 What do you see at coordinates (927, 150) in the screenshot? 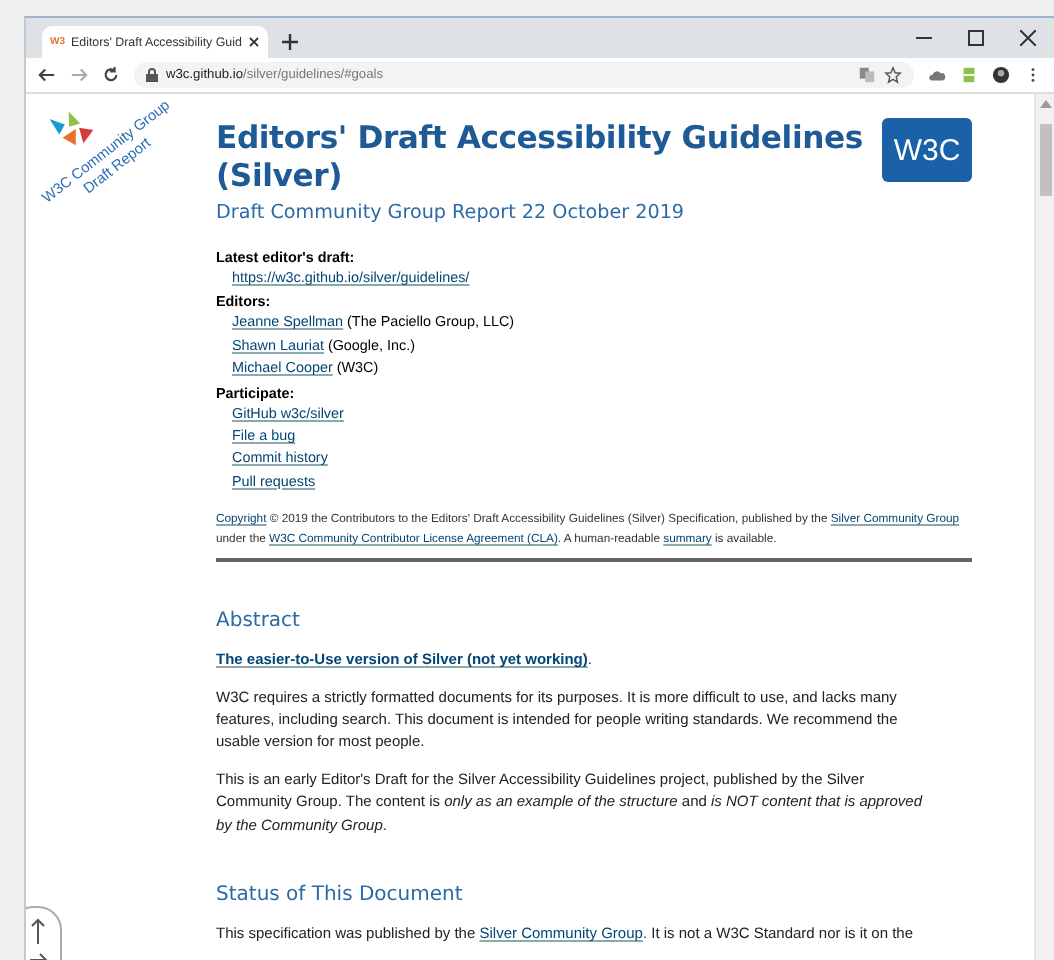
I see `w3c-logo: W3C` at bounding box center [927, 150].